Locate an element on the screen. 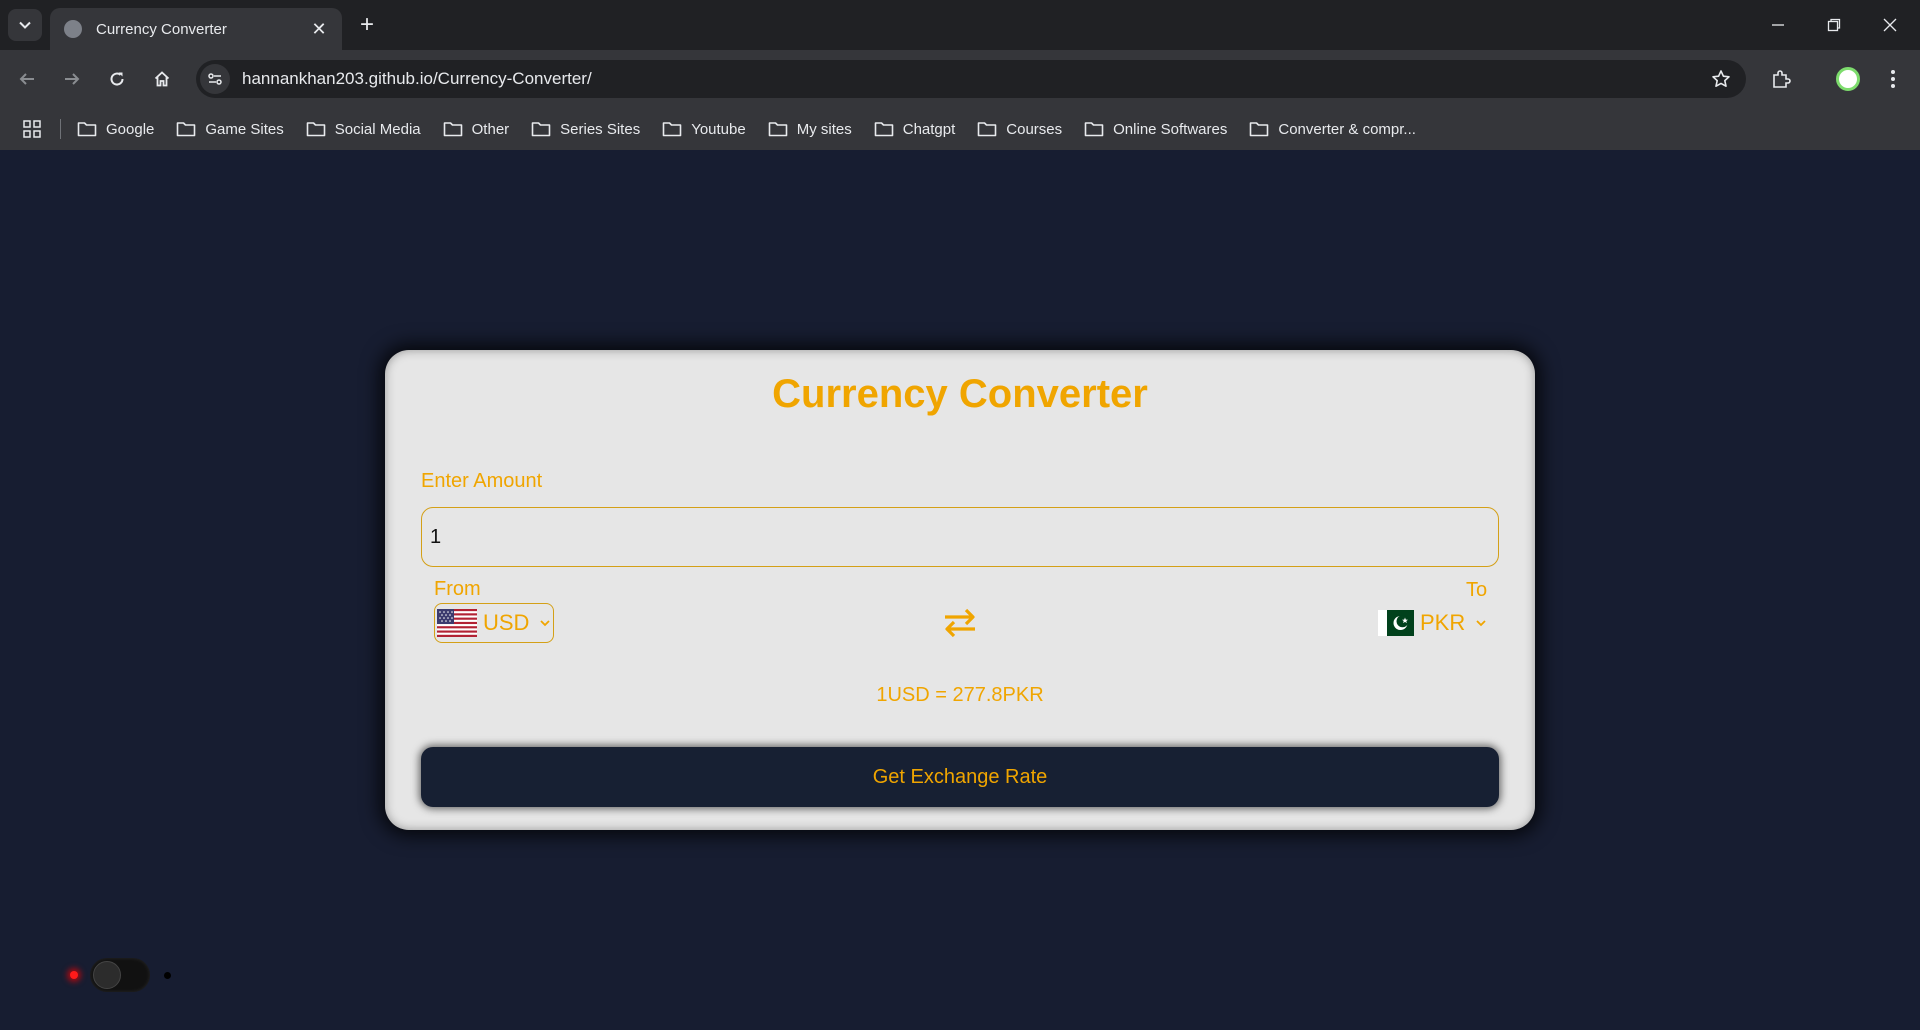 This screenshot has width=1920, height=1030. minimize-button is located at coordinates (1778, 25).